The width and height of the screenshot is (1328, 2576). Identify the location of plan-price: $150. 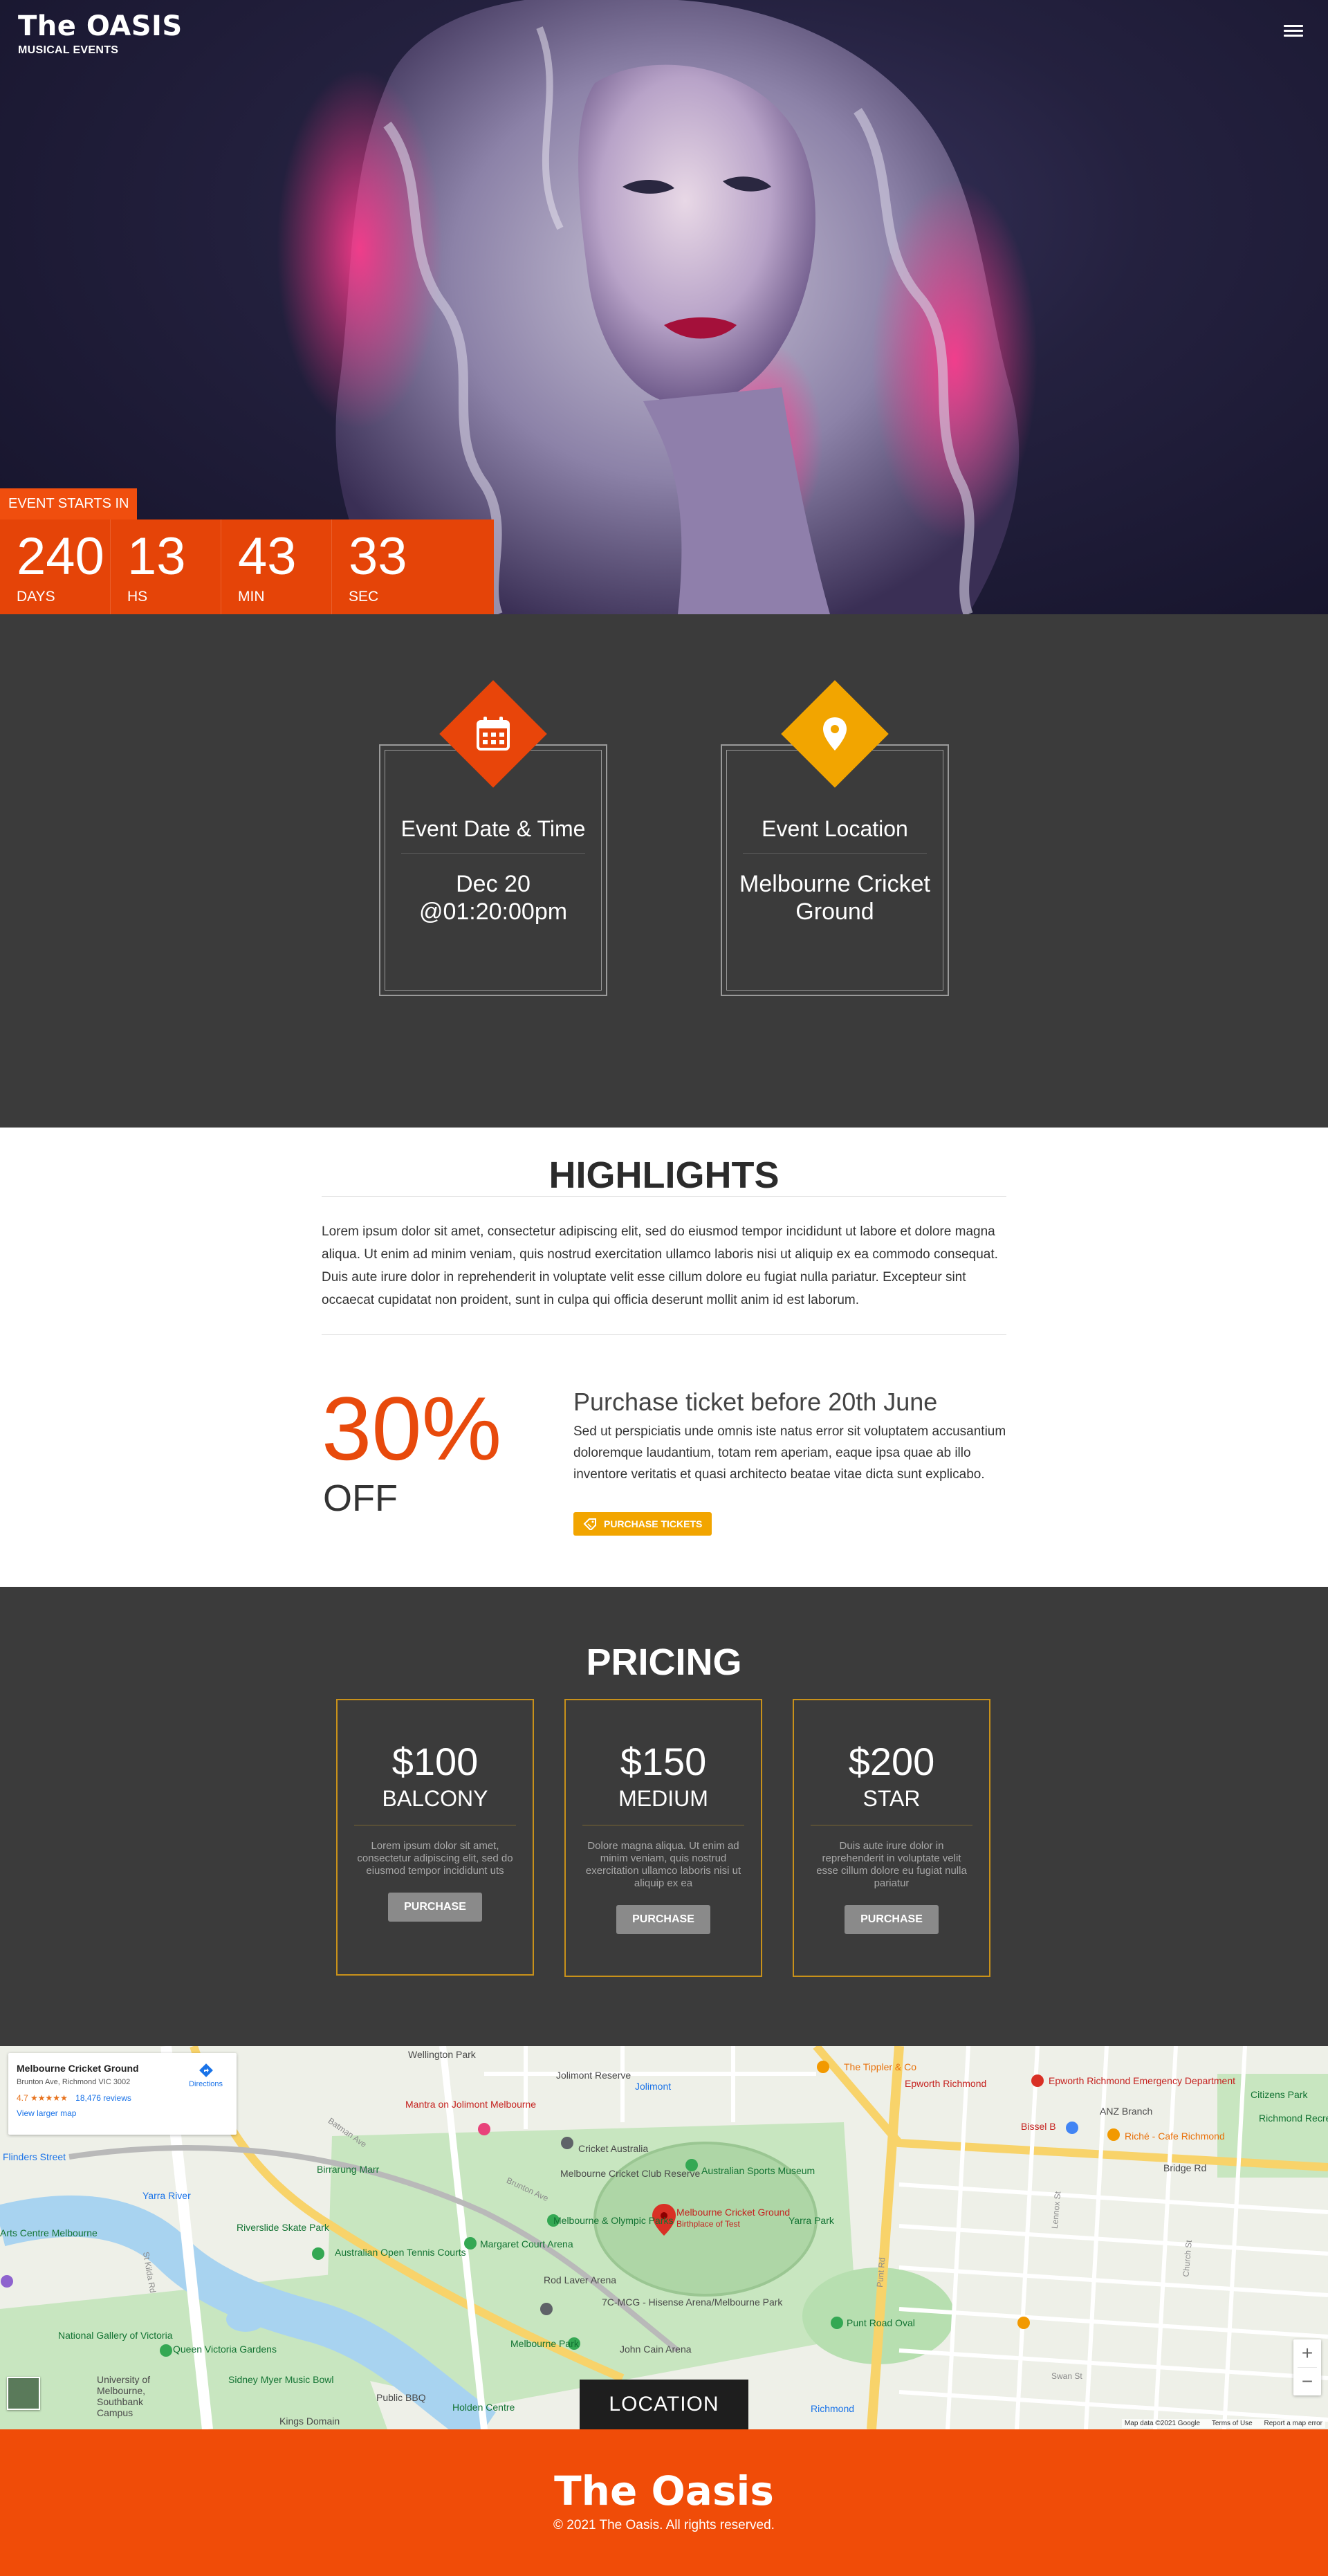
(663, 1761).